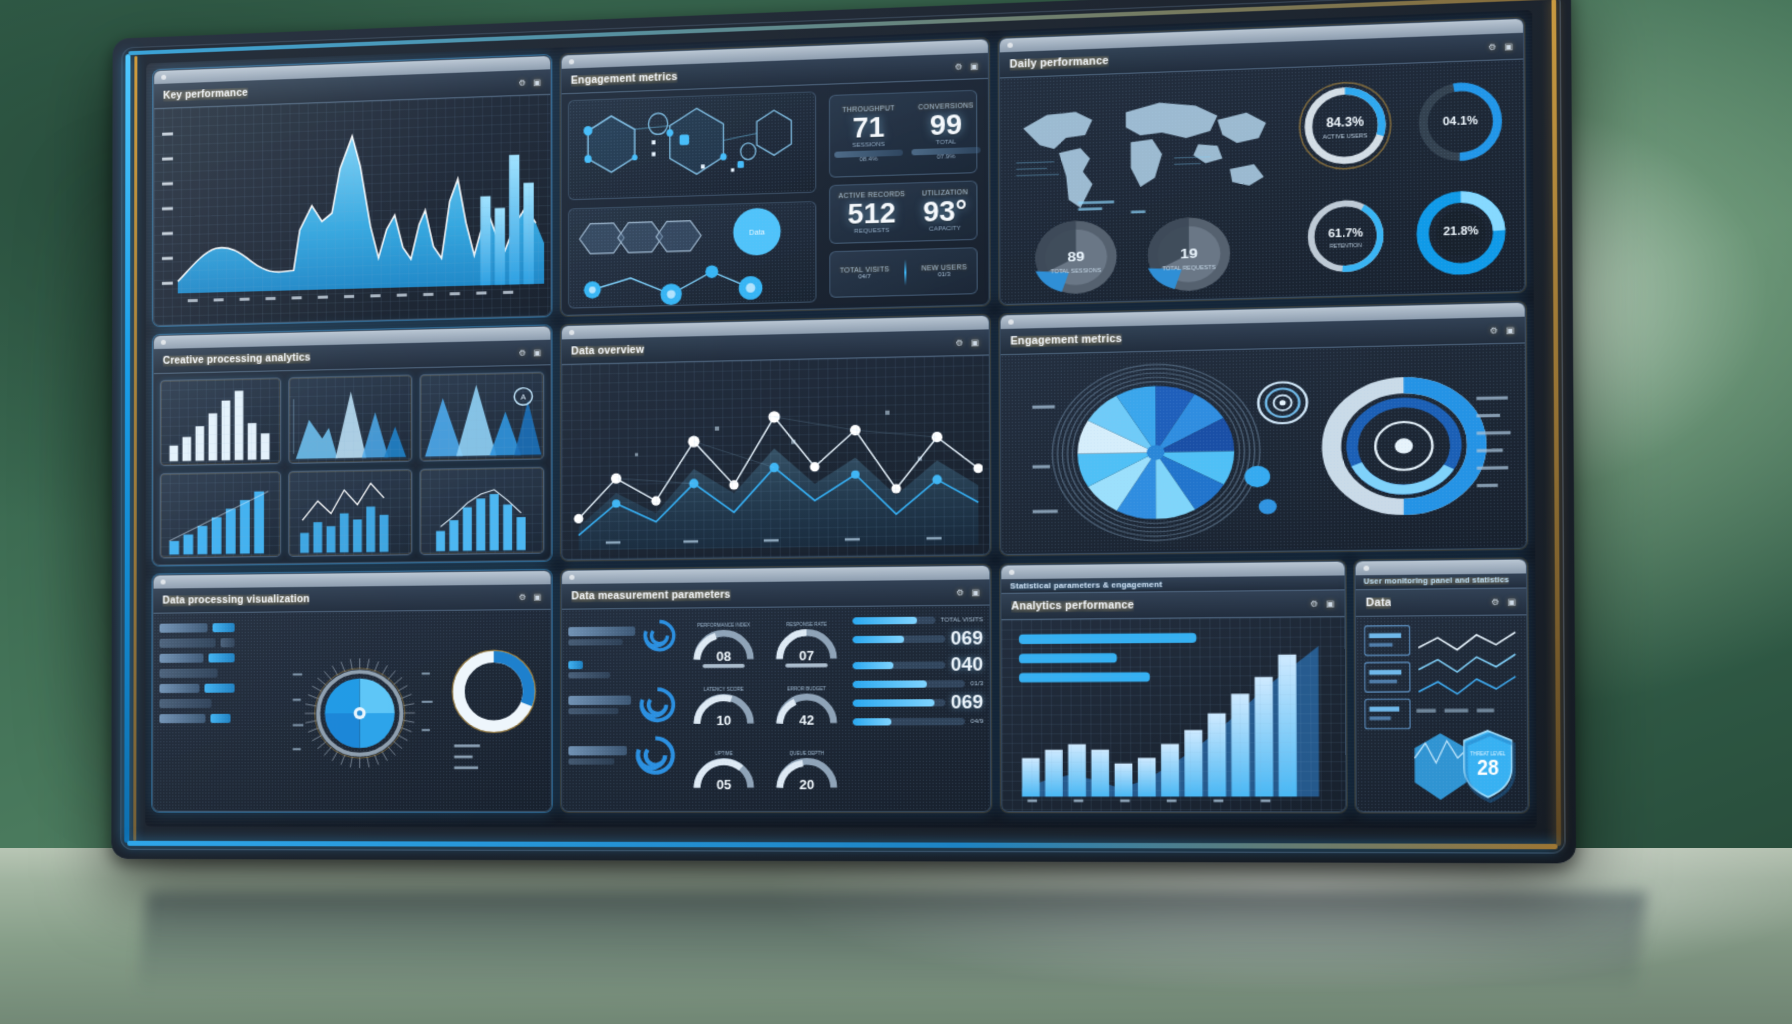 Image resolution: width=1792 pixels, height=1024 pixels. Describe the element at coordinates (945, 211) in the screenshot. I see `kpi-utilization: UTILIZATION 93° CAPACITY` at that location.